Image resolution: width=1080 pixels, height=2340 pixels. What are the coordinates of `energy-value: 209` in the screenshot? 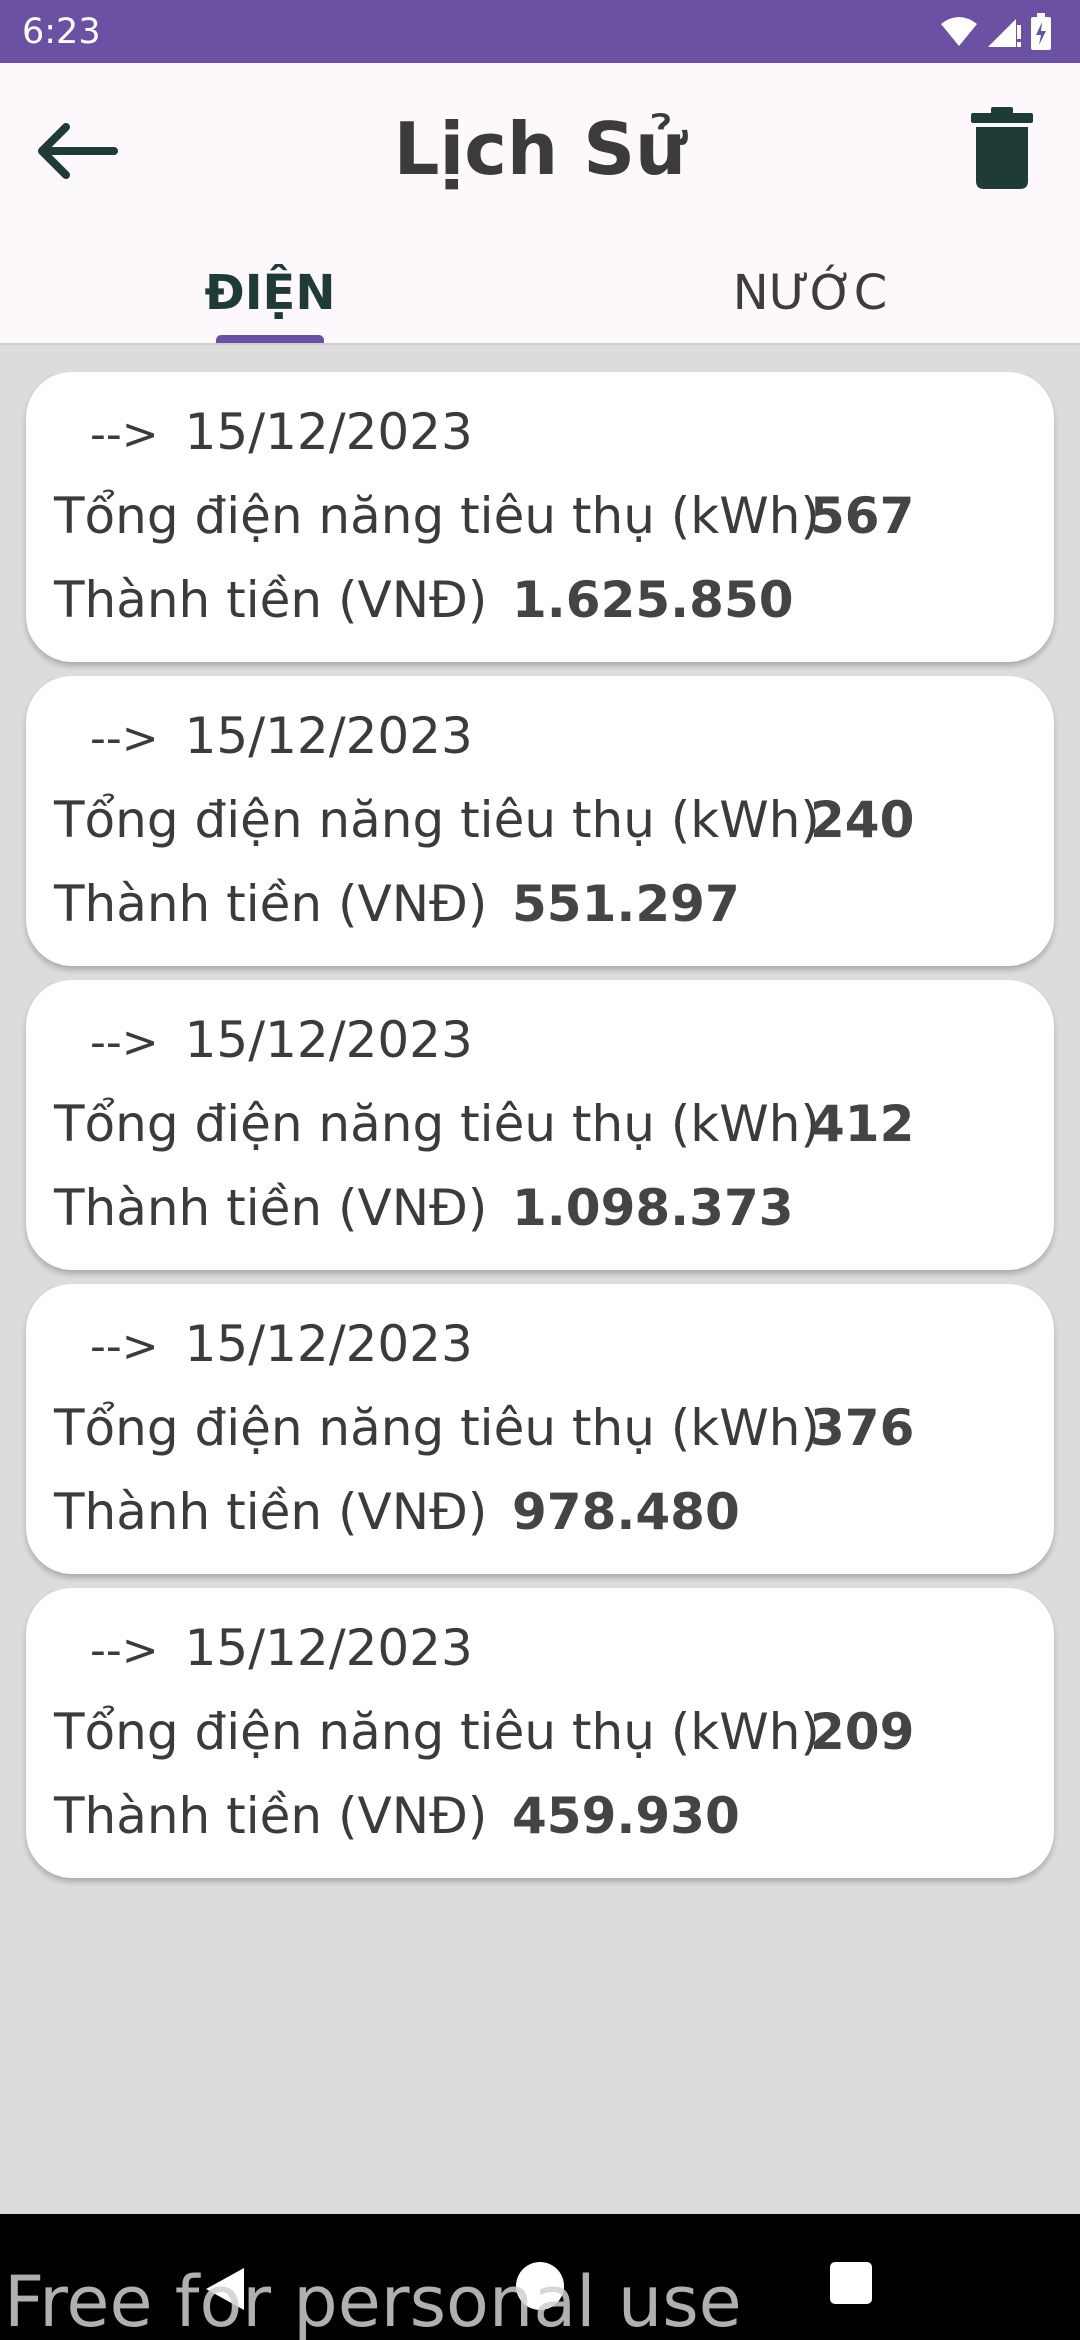 It's located at (862, 1732).